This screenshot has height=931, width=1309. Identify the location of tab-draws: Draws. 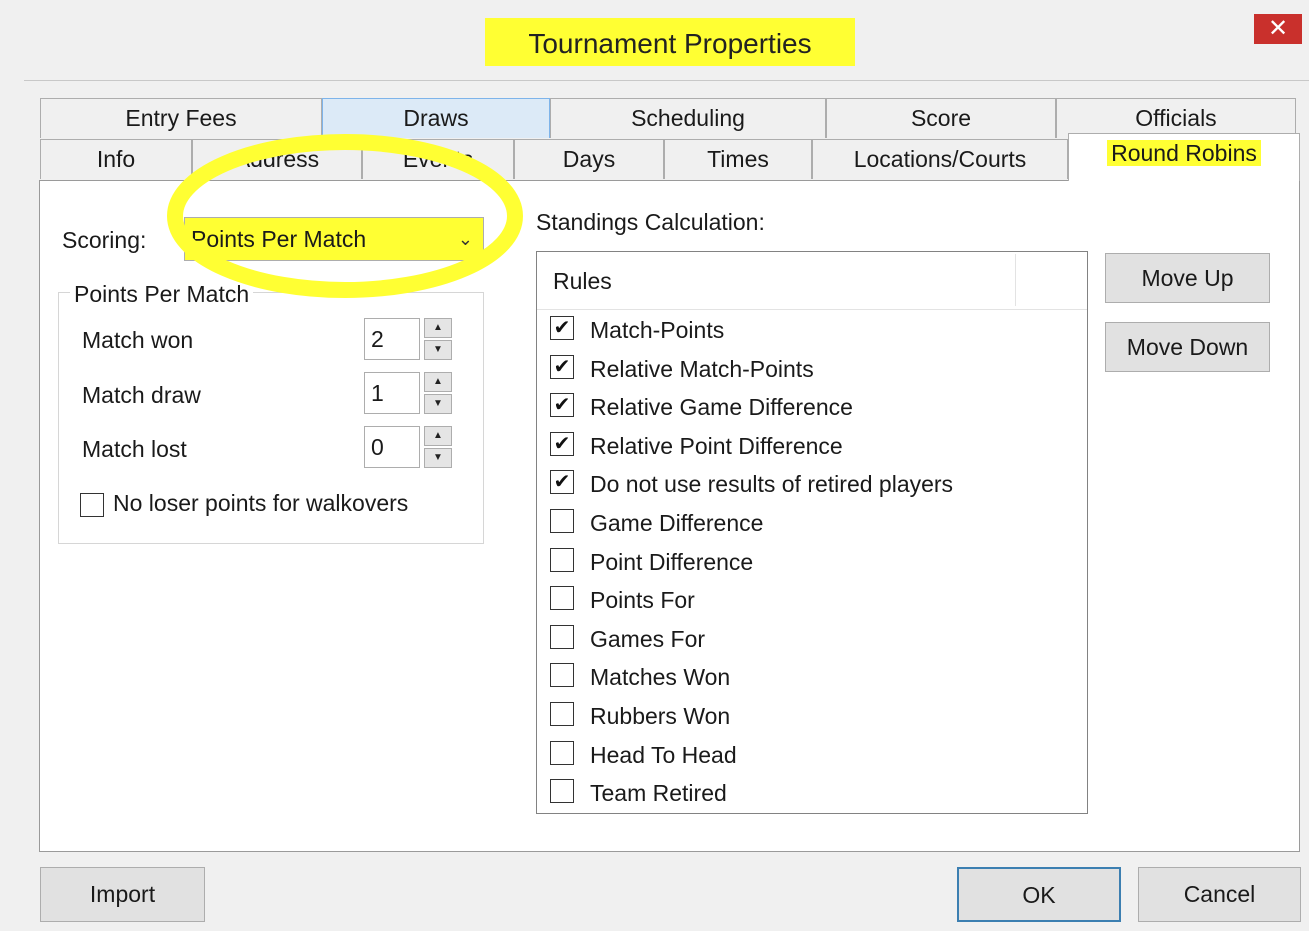
(436, 118).